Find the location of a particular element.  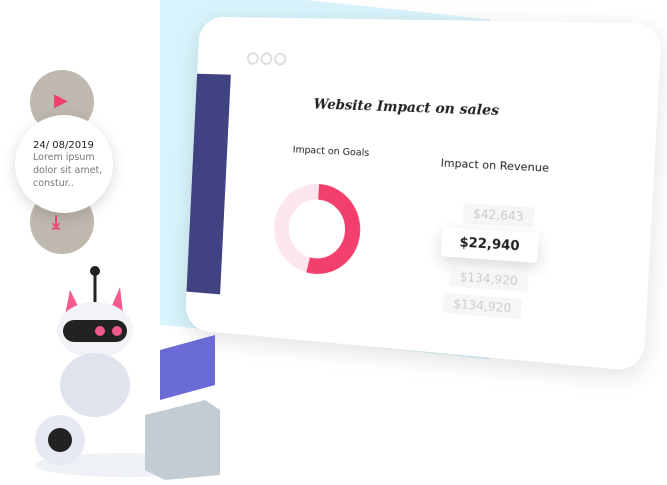

event-date: 24/ 08/2019 is located at coordinates (63, 145).